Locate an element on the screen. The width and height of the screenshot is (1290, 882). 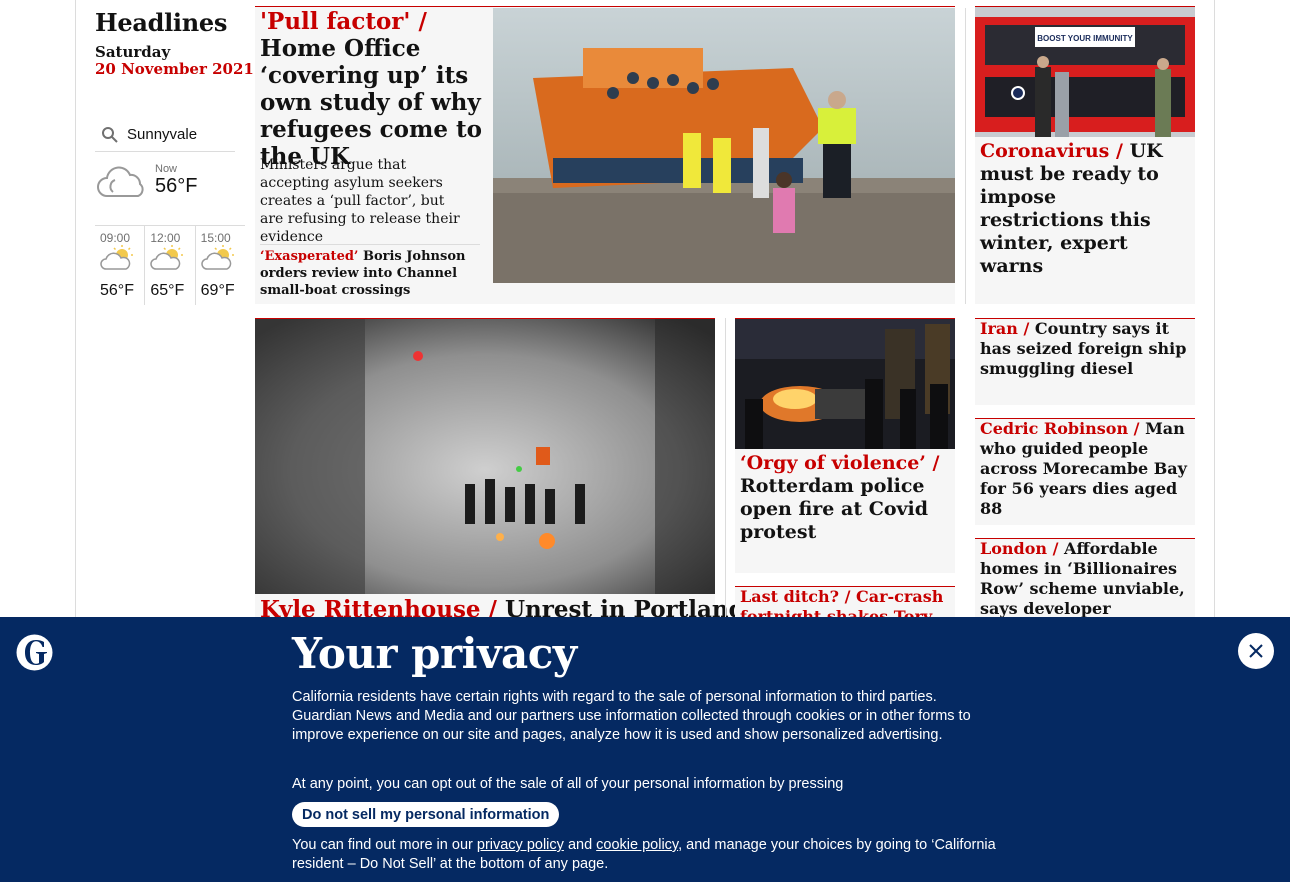
privacy-title: Your privacy is located at coordinates (434, 653).